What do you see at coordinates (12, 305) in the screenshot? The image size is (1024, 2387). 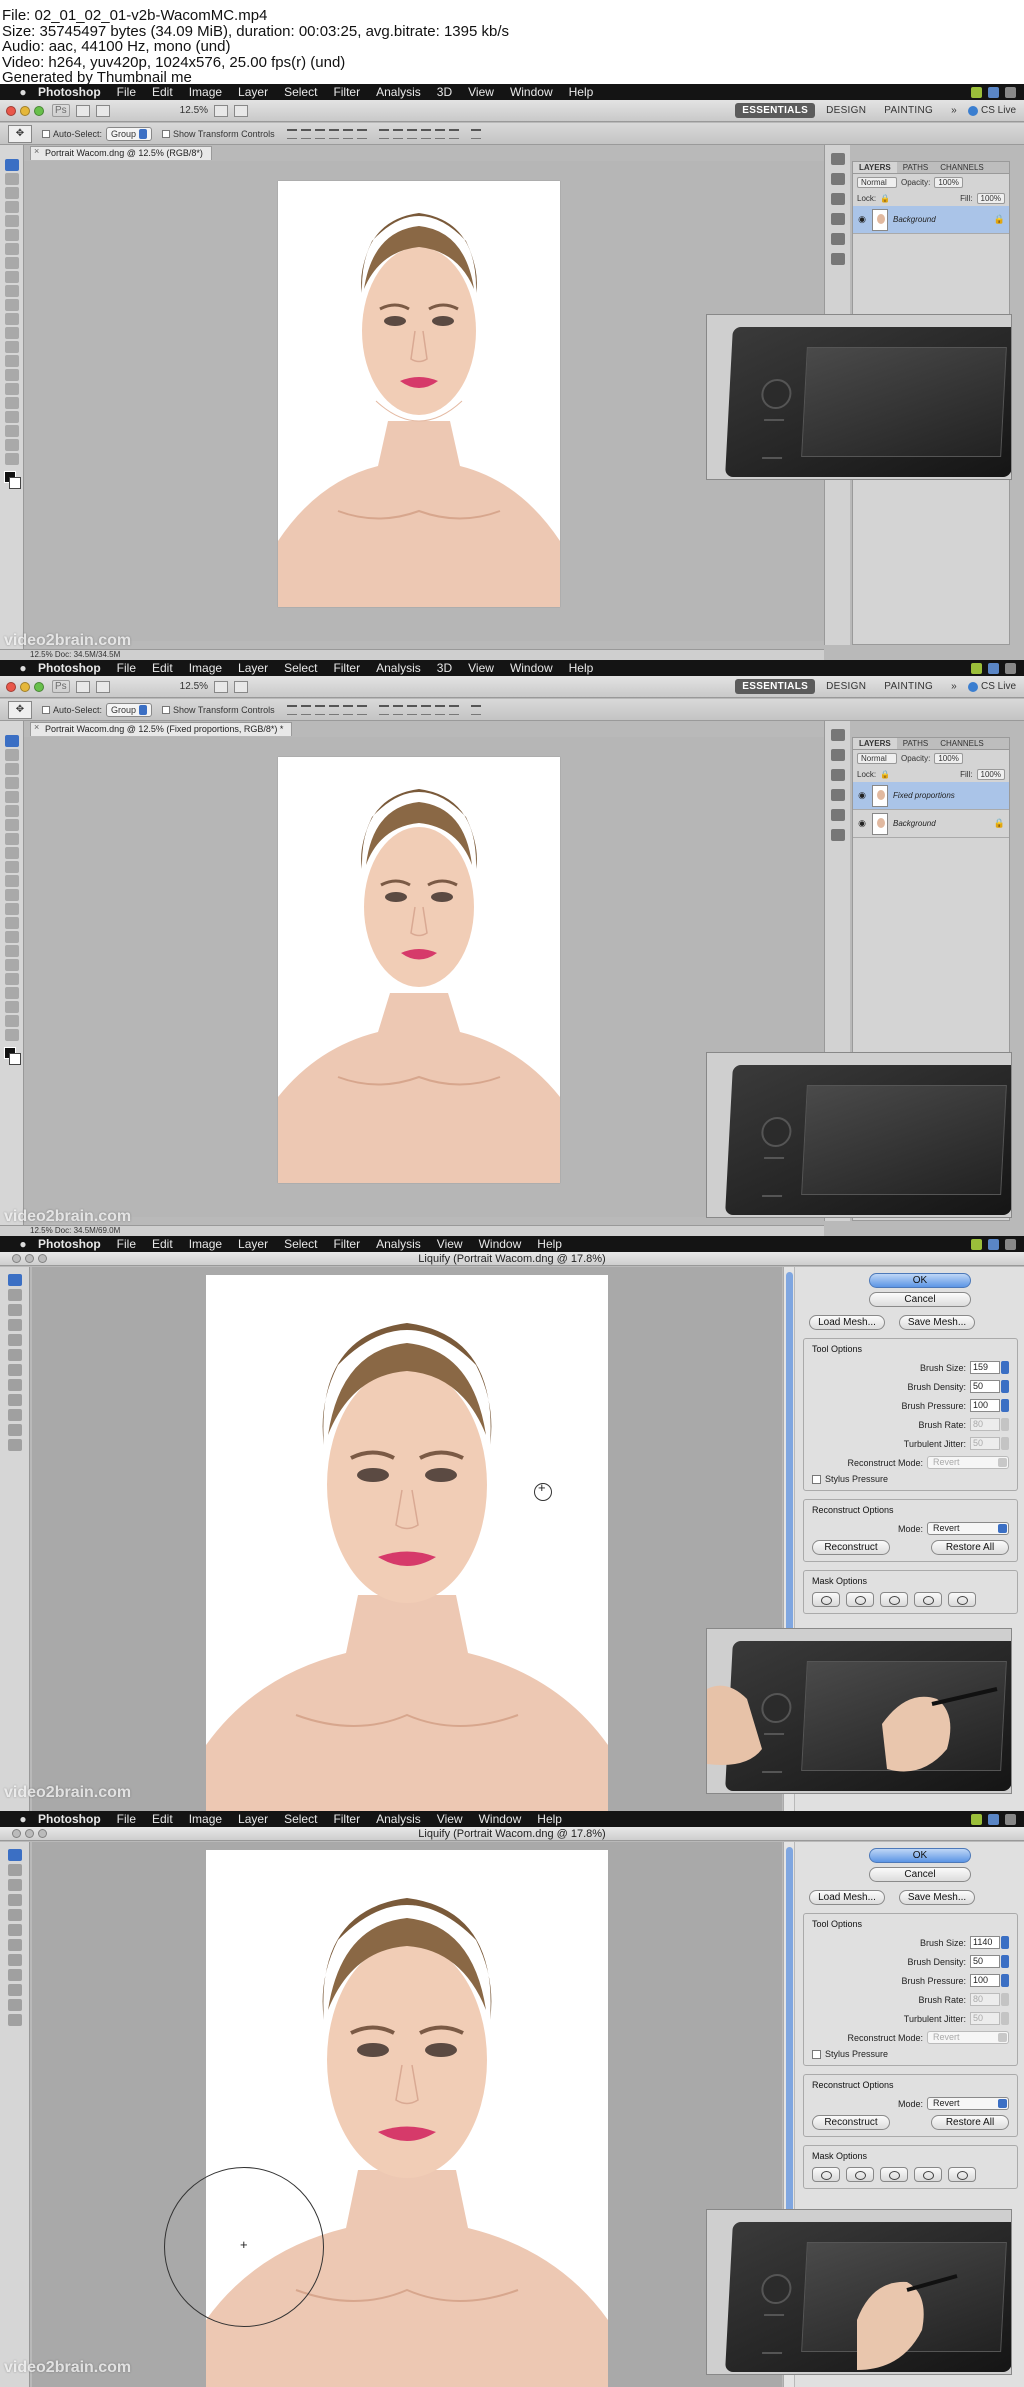 I see `eraser-icon` at bounding box center [12, 305].